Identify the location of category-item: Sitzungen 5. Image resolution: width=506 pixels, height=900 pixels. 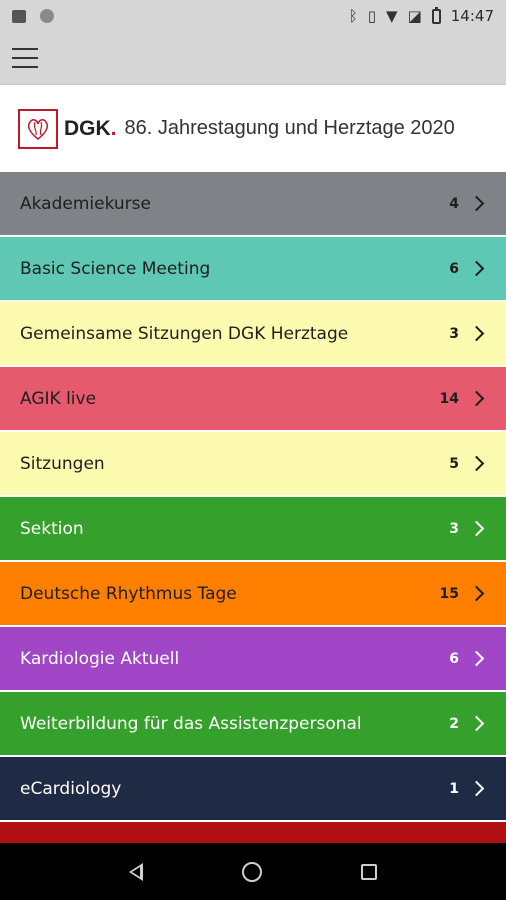
(253, 463).